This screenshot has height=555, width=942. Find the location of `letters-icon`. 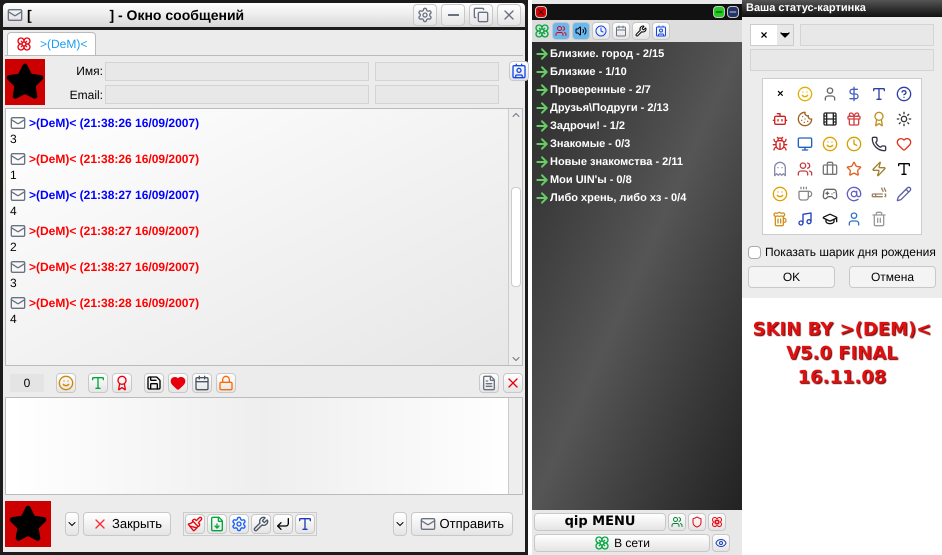

letters-icon is located at coordinates (878, 94).